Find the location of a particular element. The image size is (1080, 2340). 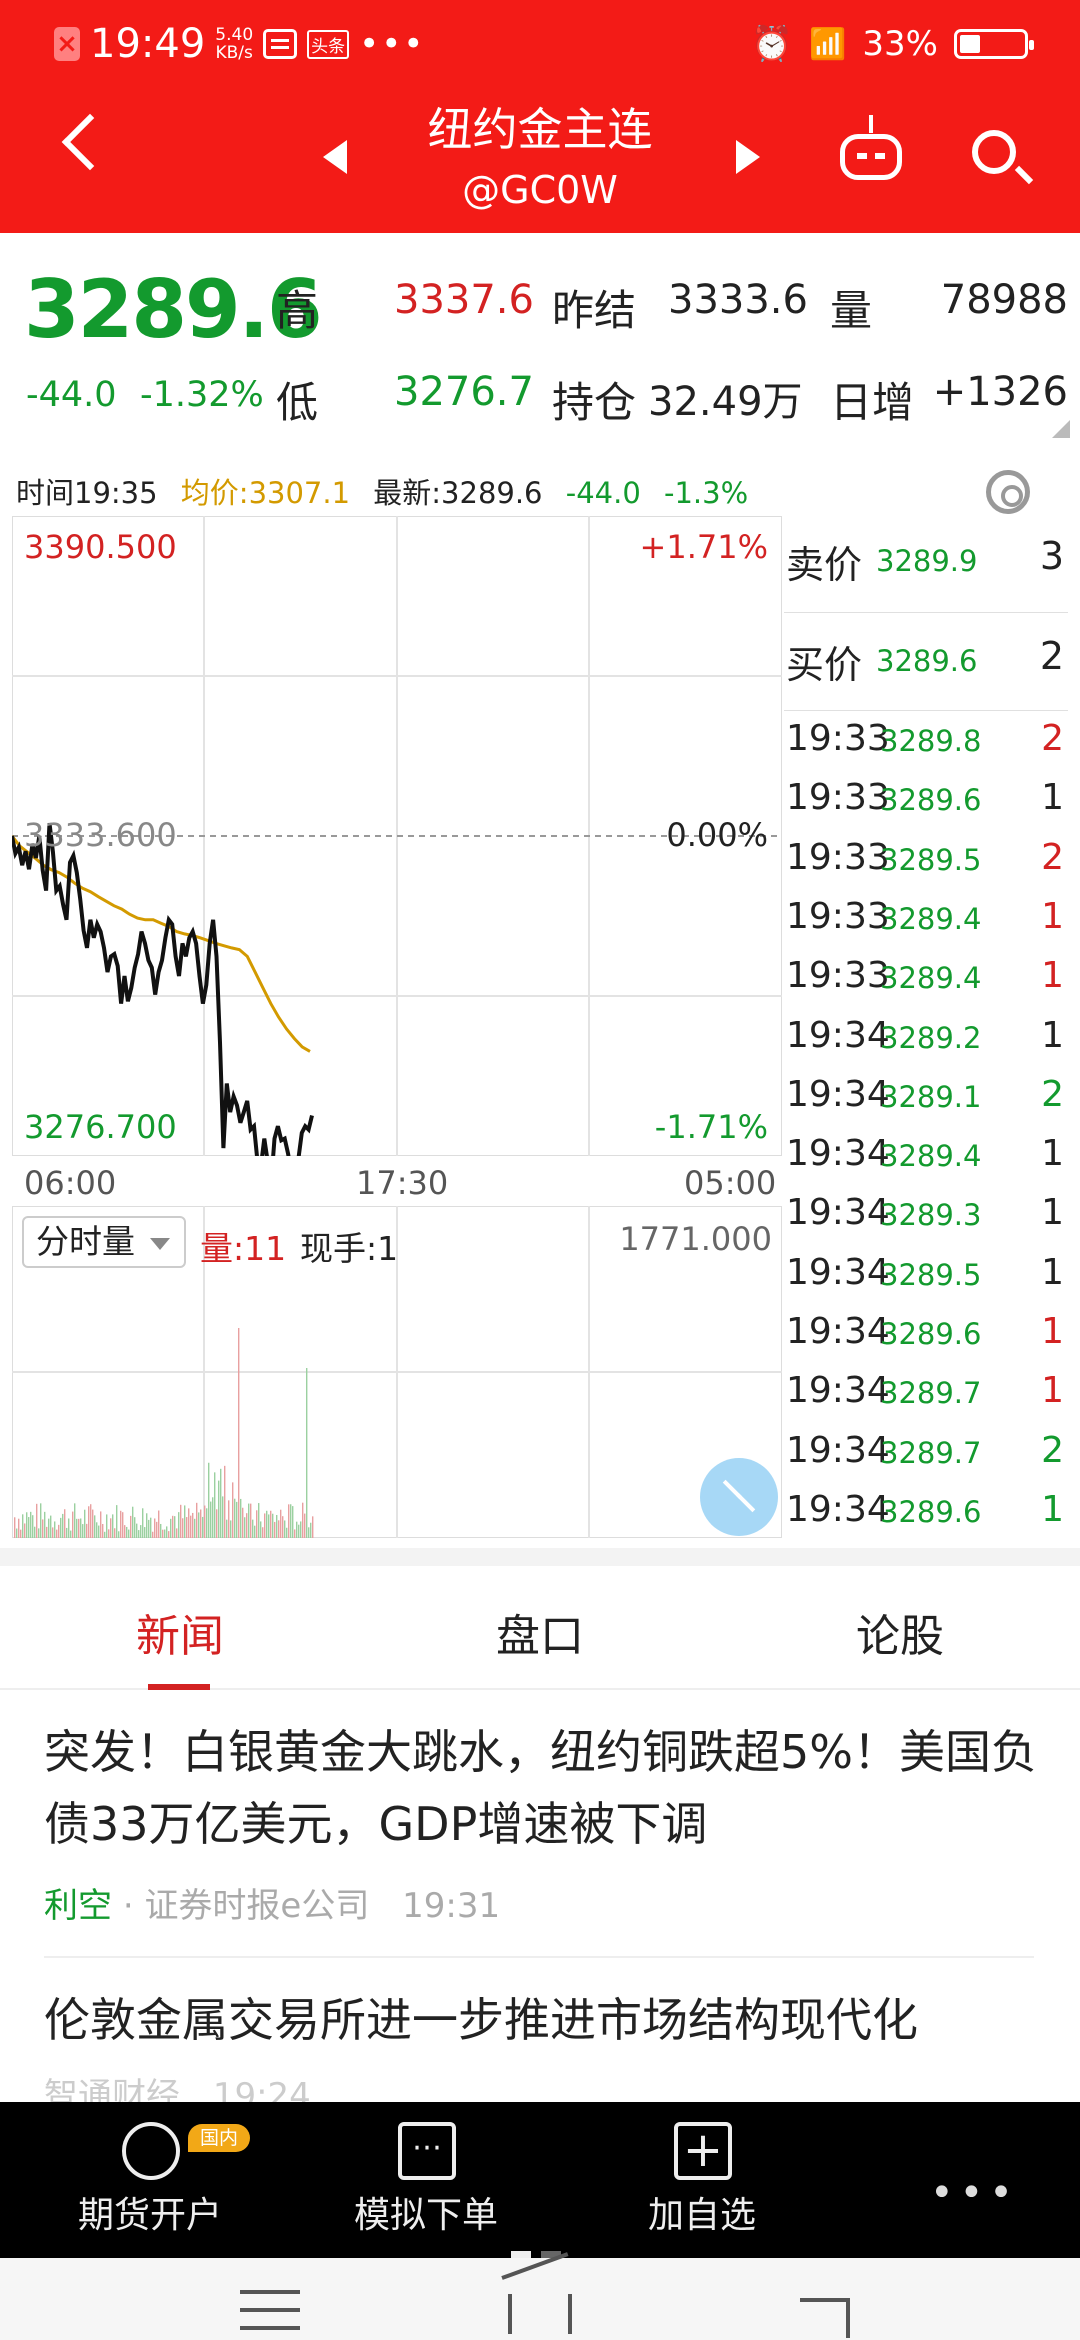

add-watch-button: + 加自选 is located at coordinates (702, 2180).